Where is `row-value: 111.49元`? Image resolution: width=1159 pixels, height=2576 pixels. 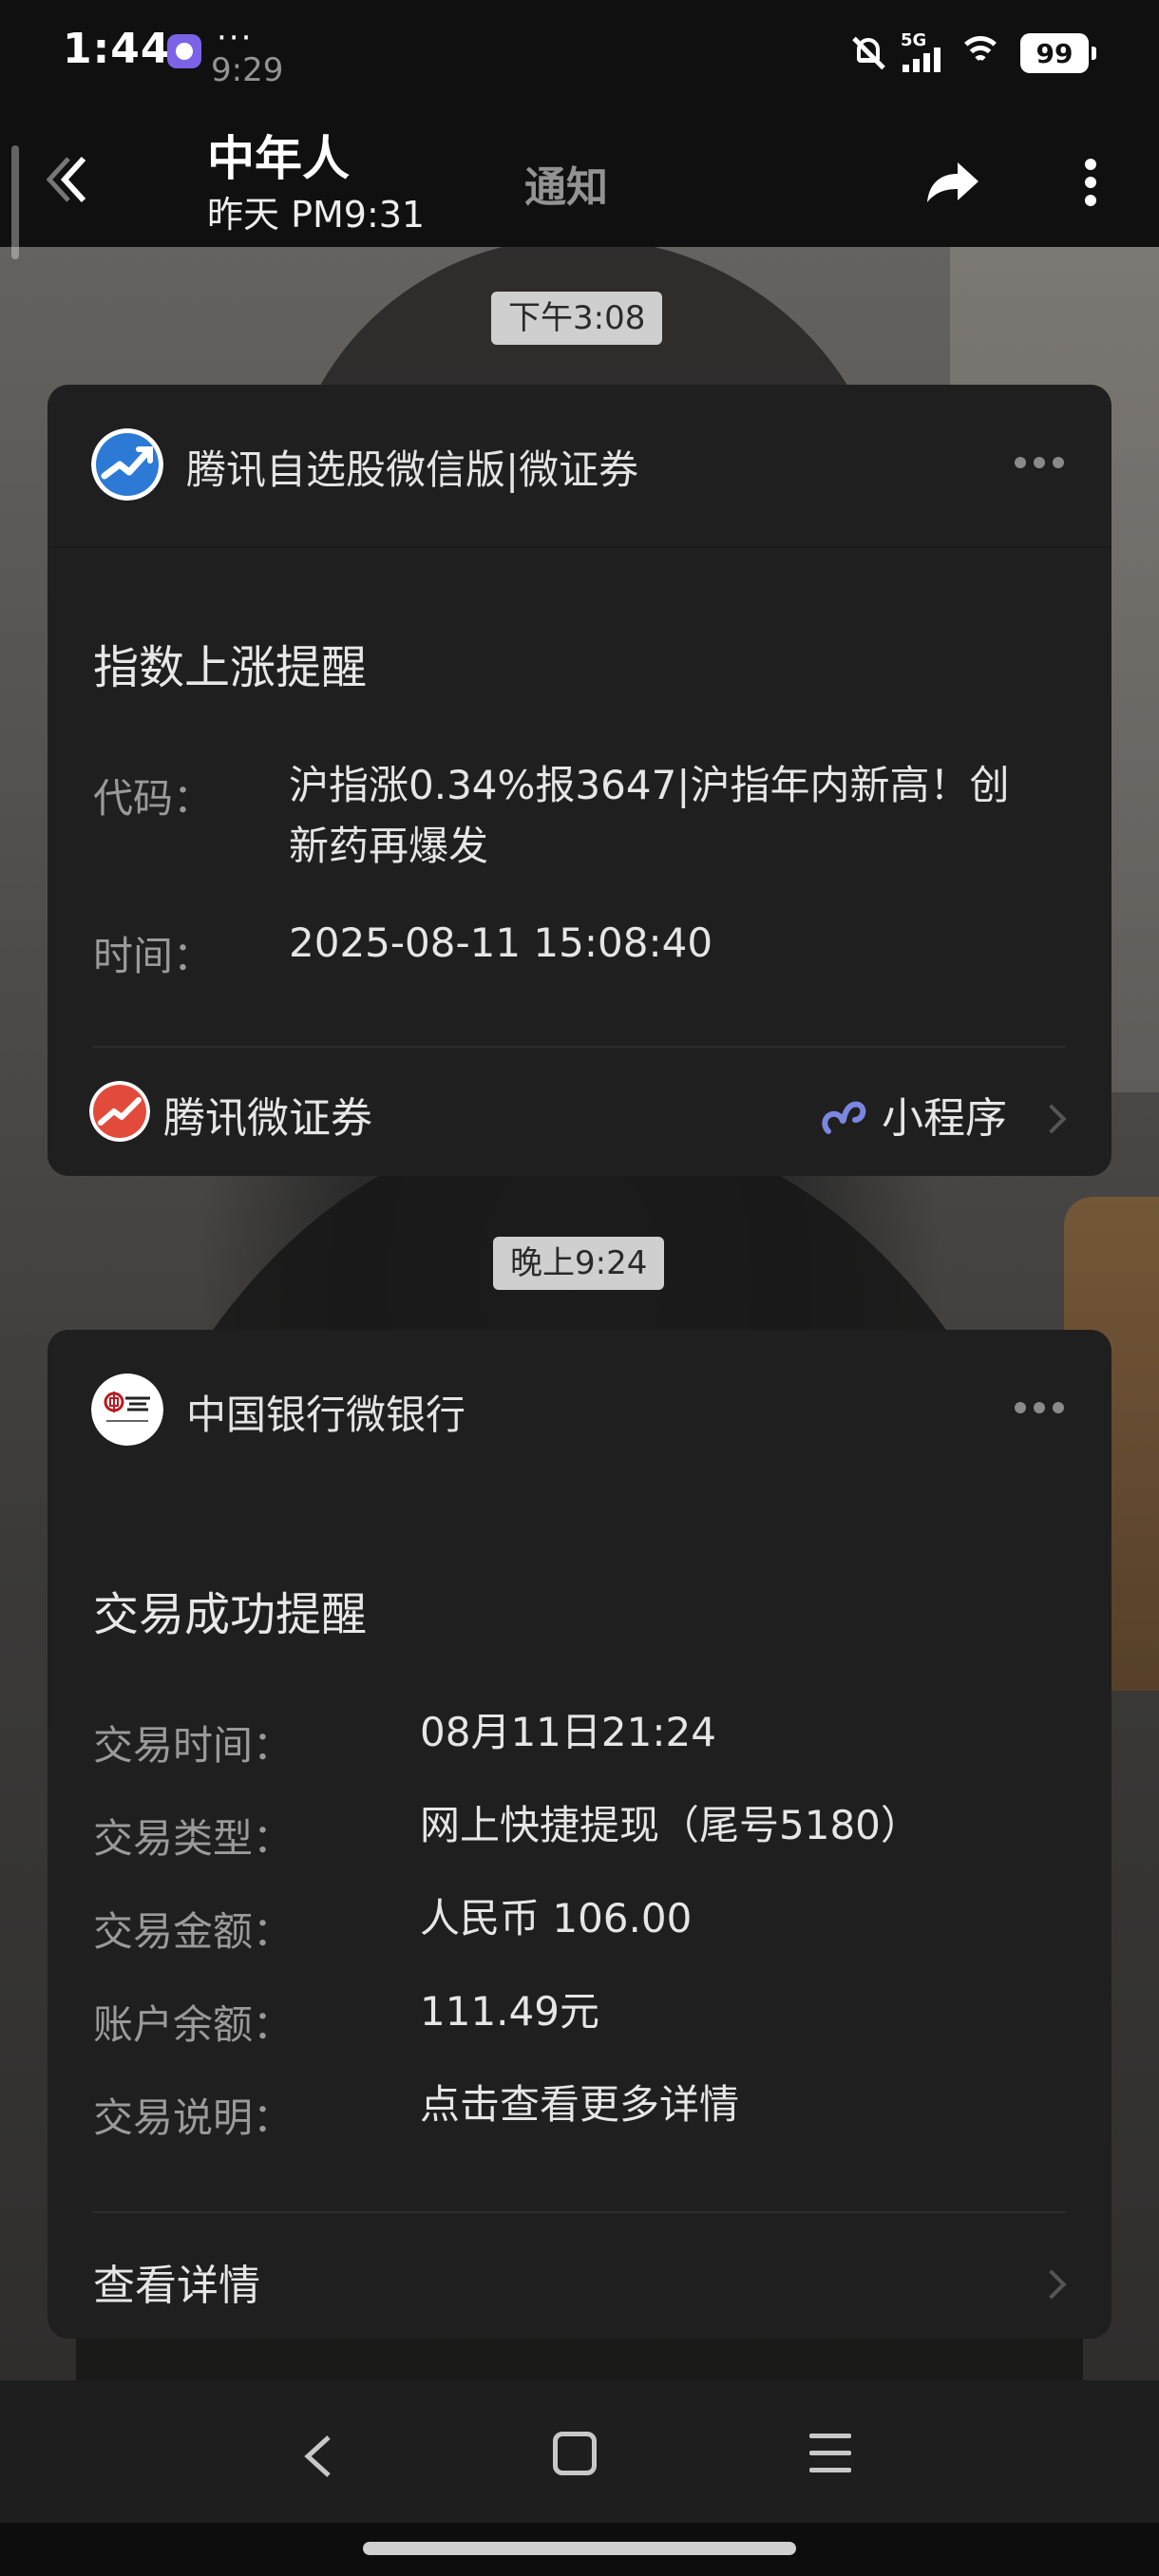
row-value: 111.49元 is located at coordinates (509, 2012).